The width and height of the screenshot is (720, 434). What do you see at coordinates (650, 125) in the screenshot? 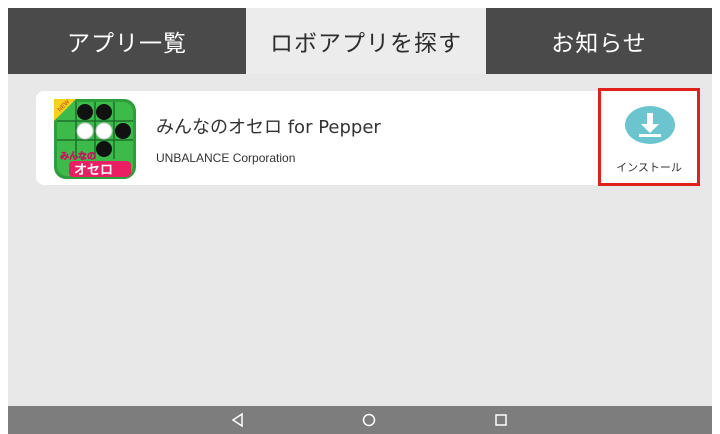
I see `download-icon` at bounding box center [650, 125].